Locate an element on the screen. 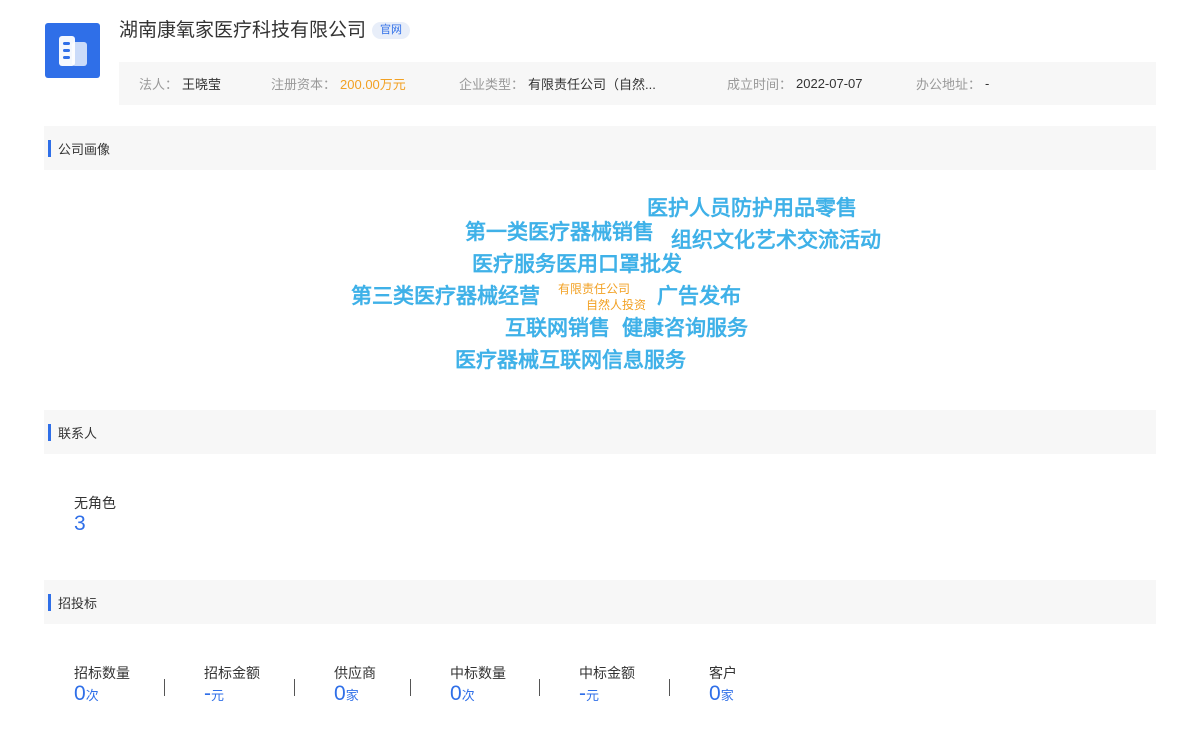 This screenshot has width=1200, height=752. word-cloud-item: 医疗服务医用口罩批发 is located at coordinates (577, 263).